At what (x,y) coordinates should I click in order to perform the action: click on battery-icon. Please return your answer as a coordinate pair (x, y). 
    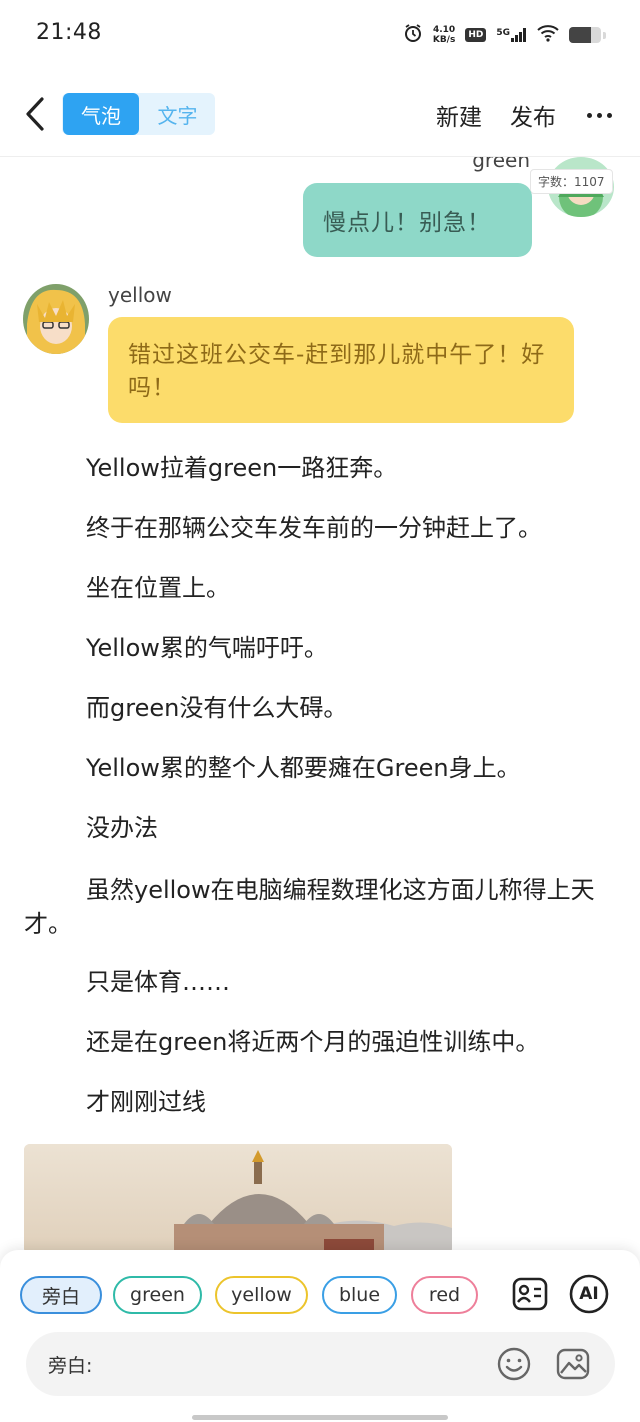
    Looking at the image, I should click on (585, 35).